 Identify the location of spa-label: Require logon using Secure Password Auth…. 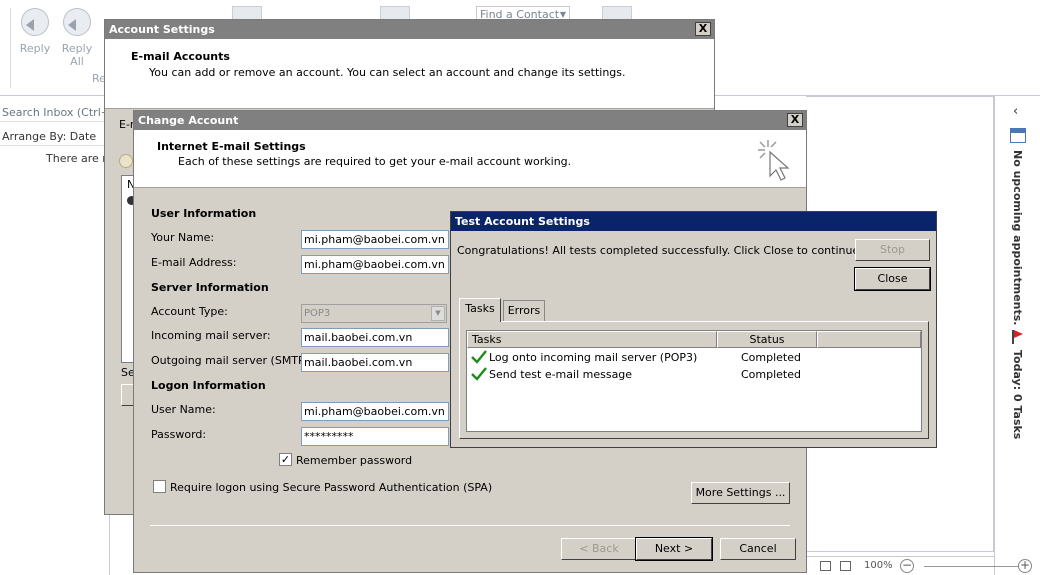
(331, 487).